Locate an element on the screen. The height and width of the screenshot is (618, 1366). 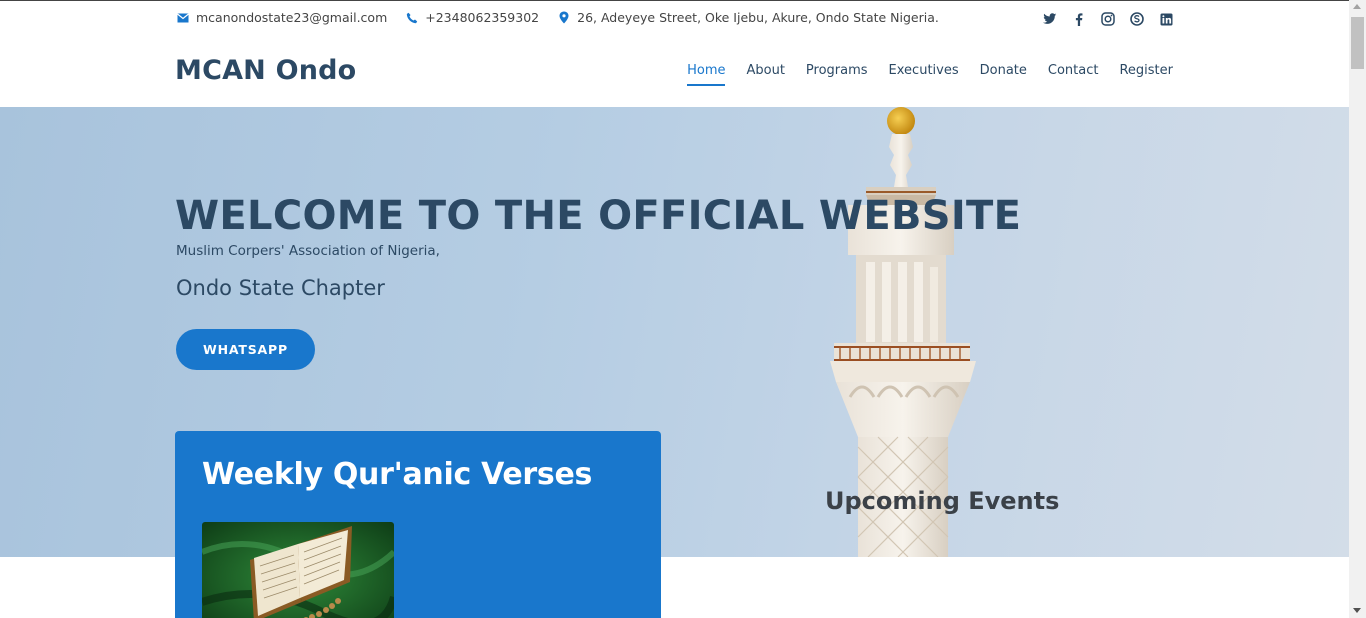
phone-text: +2348062359302 is located at coordinates (482, 17).